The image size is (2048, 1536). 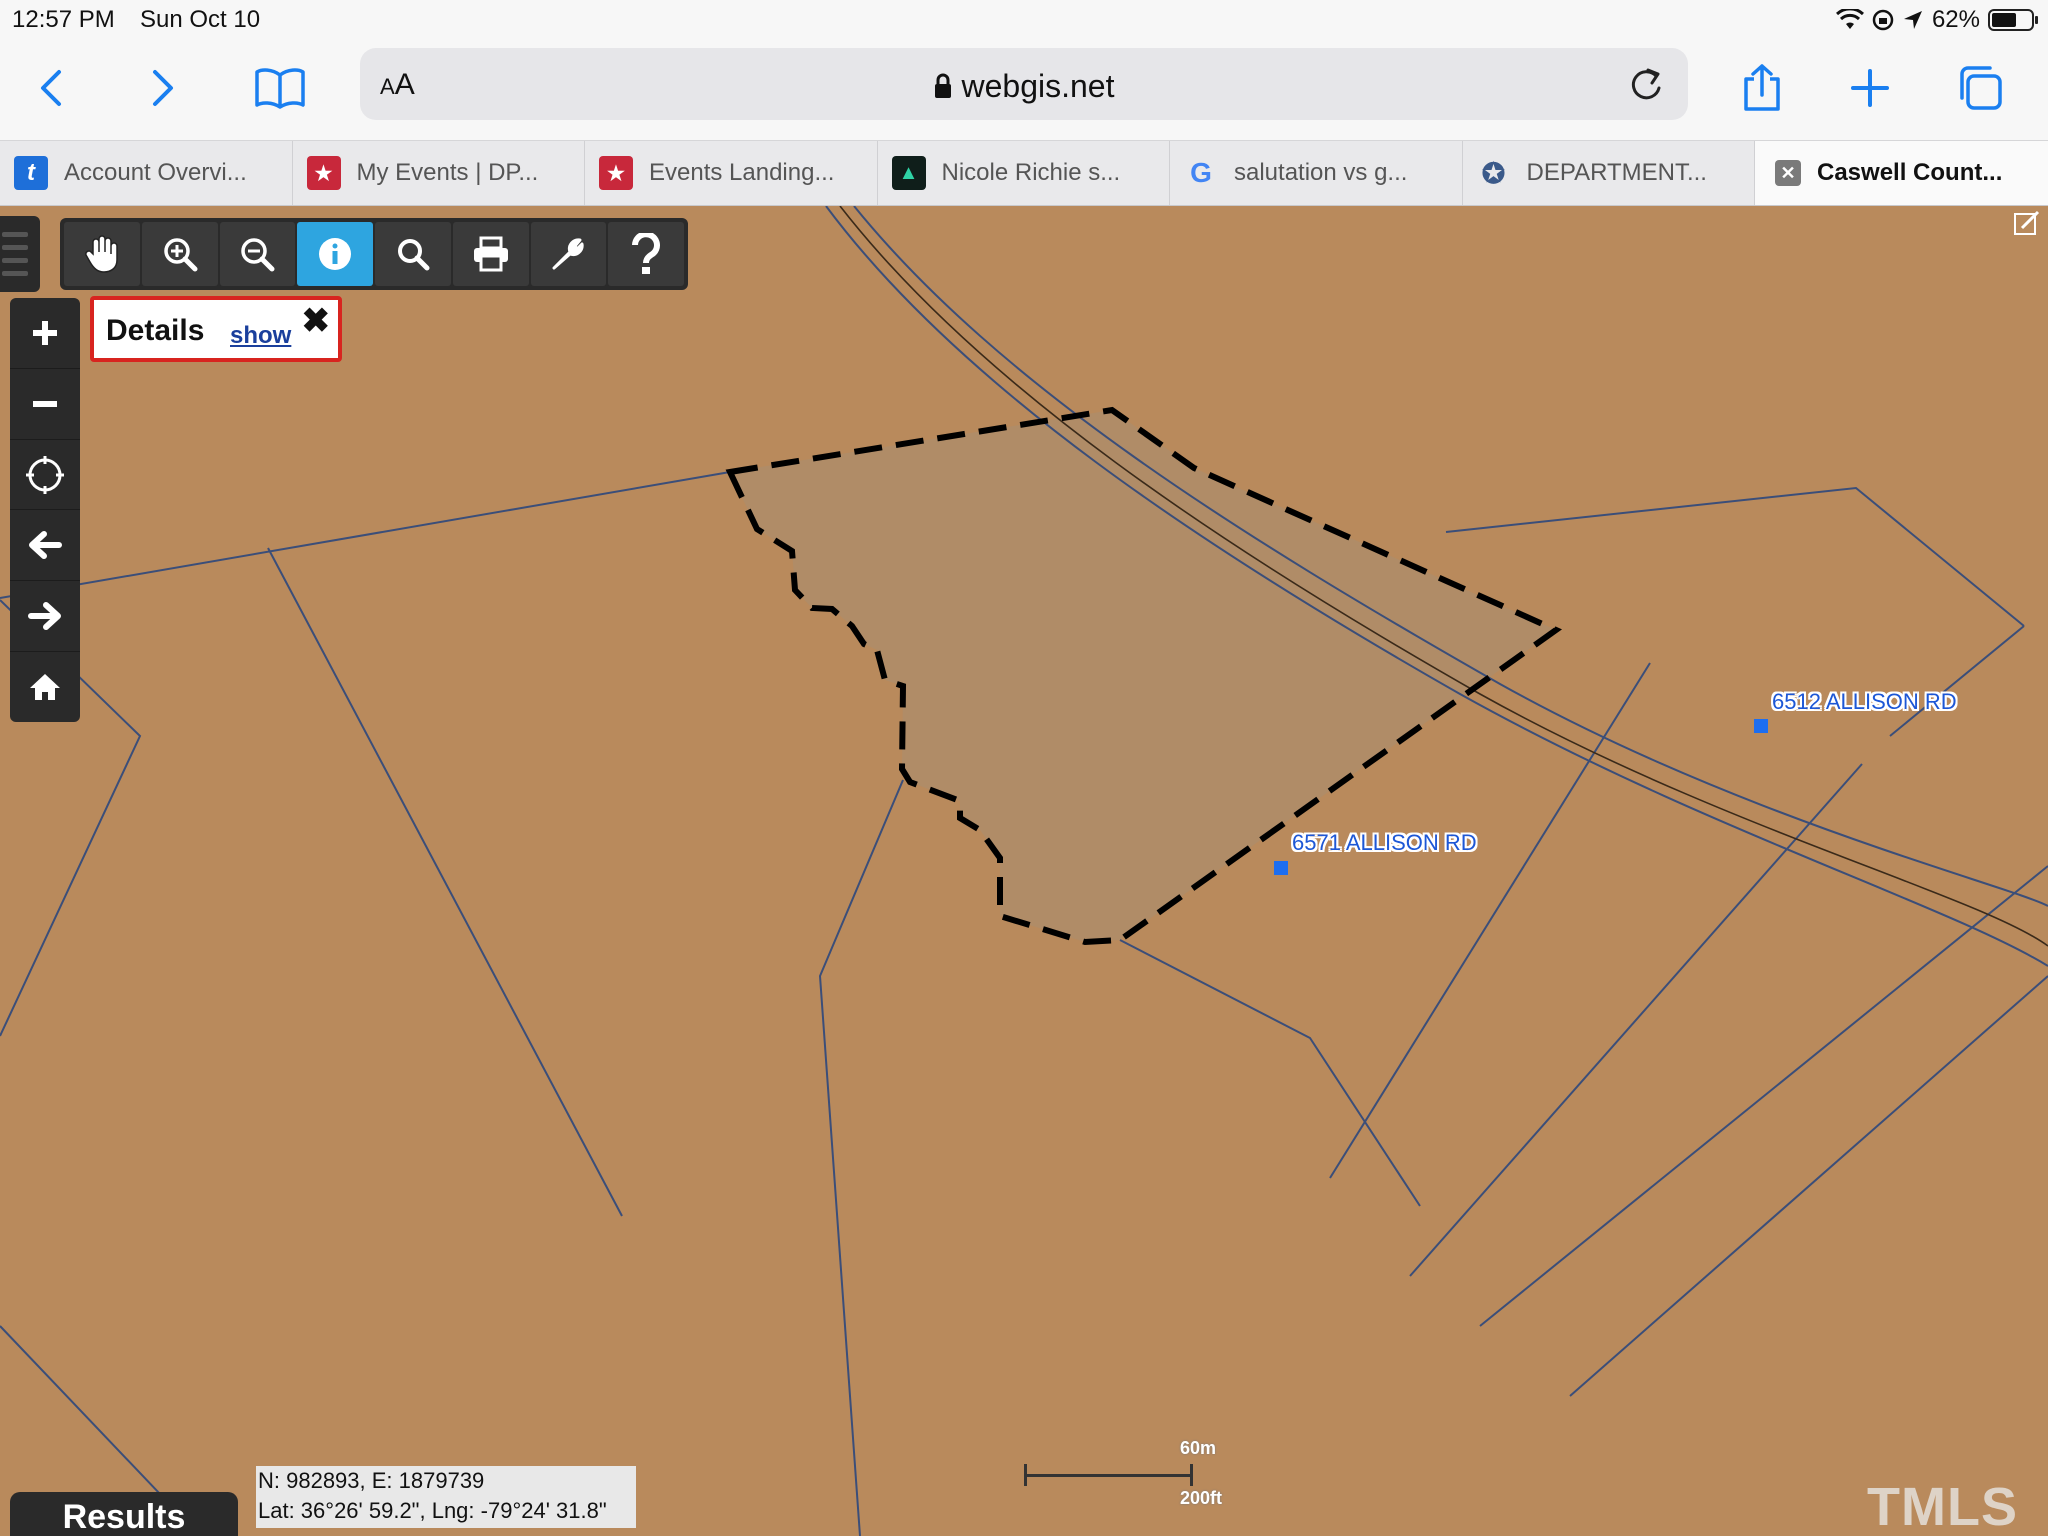 What do you see at coordinates (908, 173) in the screenshot?
I see `tab-favicon: ▲` at bounding box center [908, 173].